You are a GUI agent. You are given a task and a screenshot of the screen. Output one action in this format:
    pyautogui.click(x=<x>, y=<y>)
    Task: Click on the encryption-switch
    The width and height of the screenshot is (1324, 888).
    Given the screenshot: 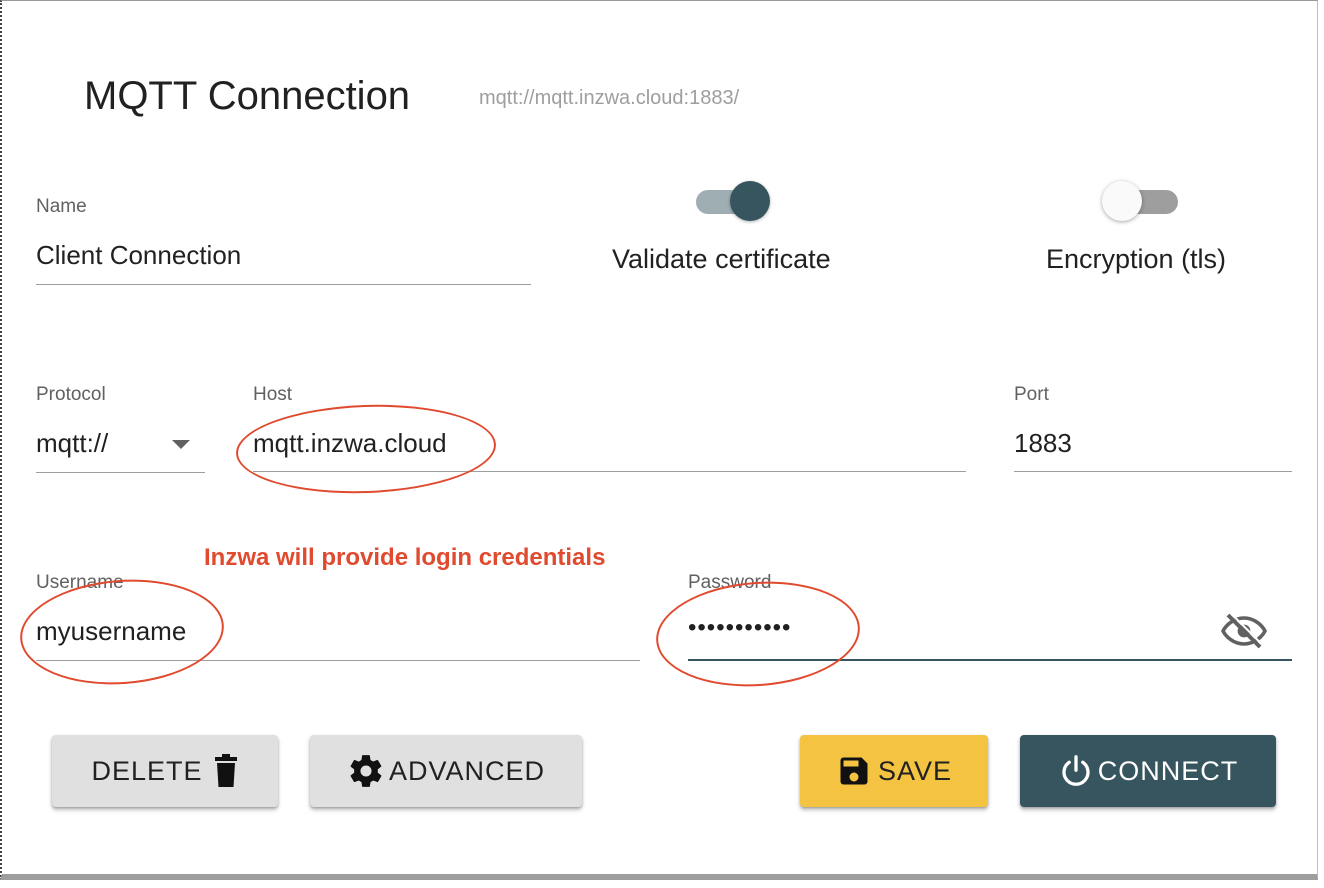 What is the action you would take?
    pyautogui.click(x=1142, y=201)
    